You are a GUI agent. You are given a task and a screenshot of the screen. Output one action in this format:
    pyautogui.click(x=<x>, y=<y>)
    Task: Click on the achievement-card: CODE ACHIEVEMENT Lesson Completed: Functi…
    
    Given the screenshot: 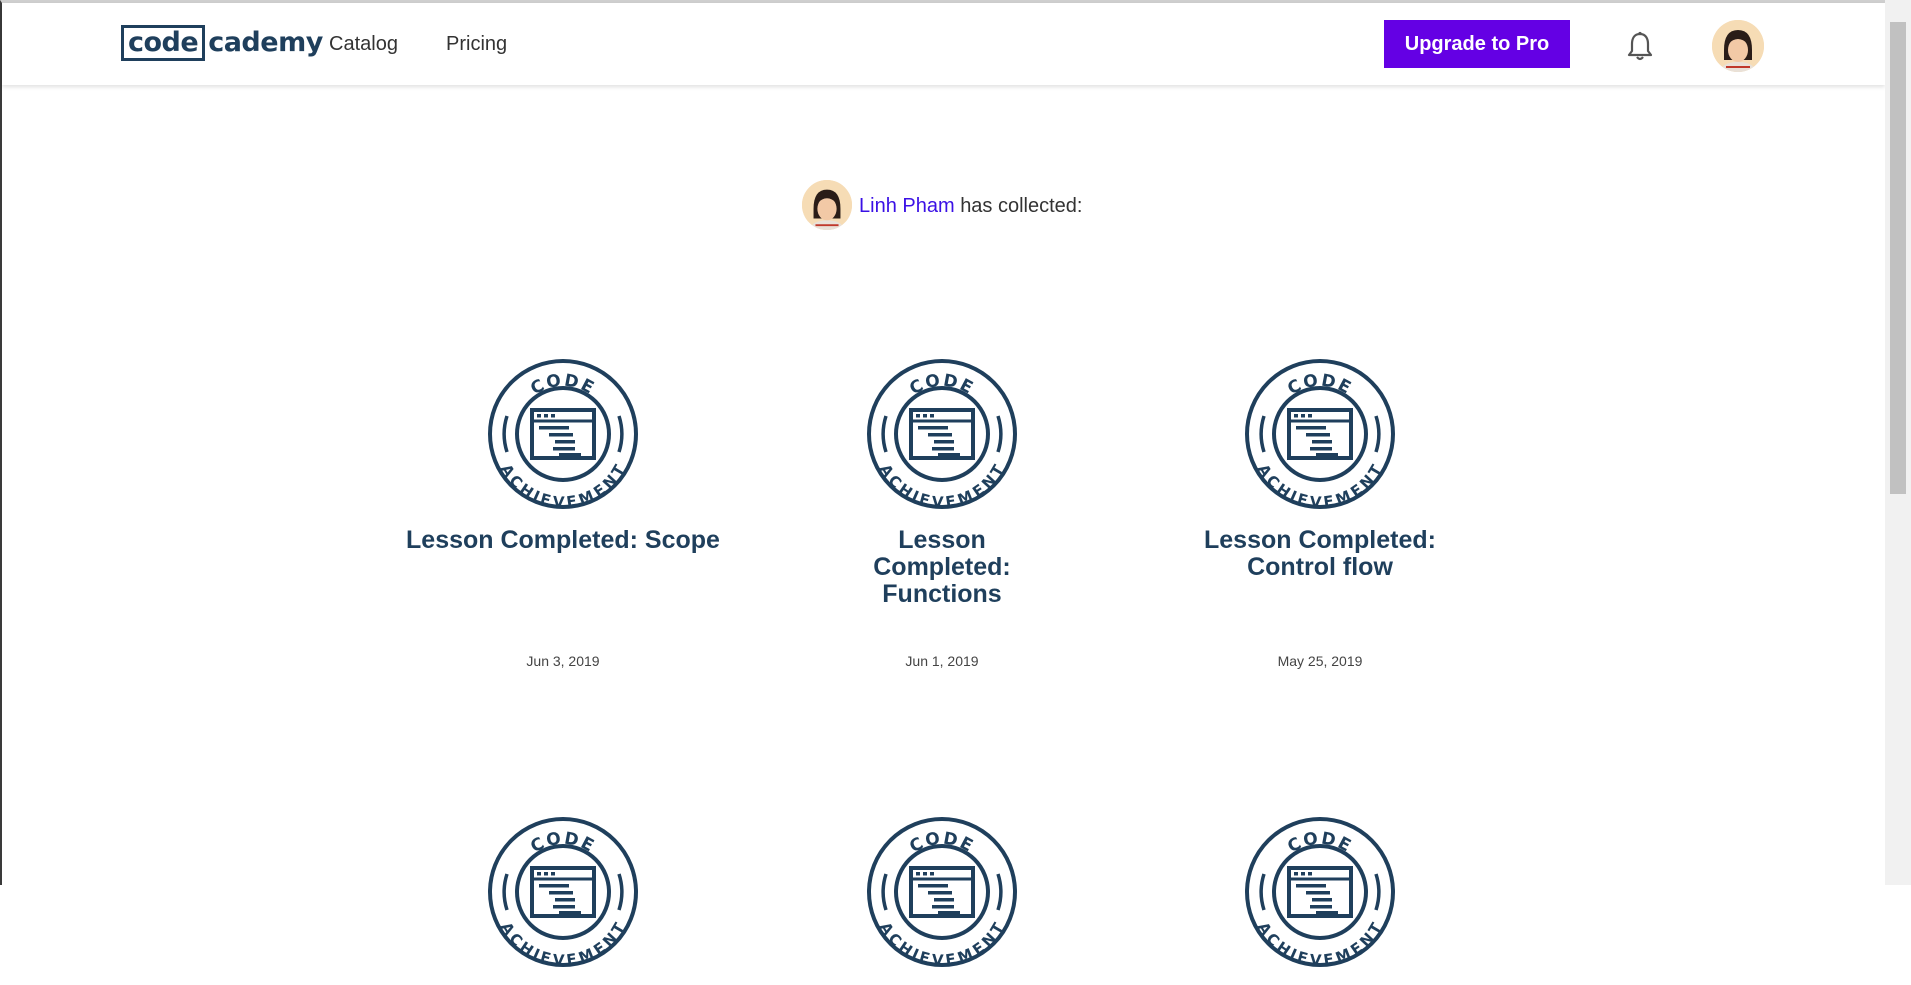 What is the action you would take?
    pyautogui.click(x=942, y=513)
    